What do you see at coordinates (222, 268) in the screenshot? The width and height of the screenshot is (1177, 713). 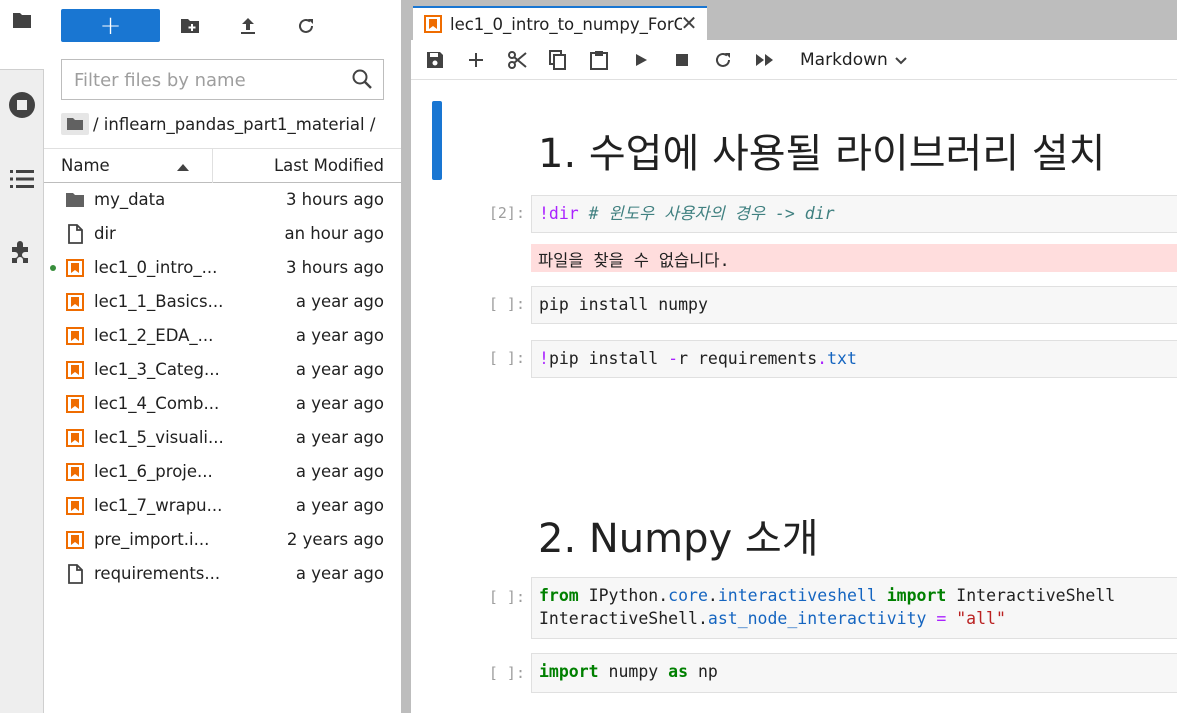 I see `file-row: lec1_0_intro_... 3 hours ago` at bounding box center [222, 268].